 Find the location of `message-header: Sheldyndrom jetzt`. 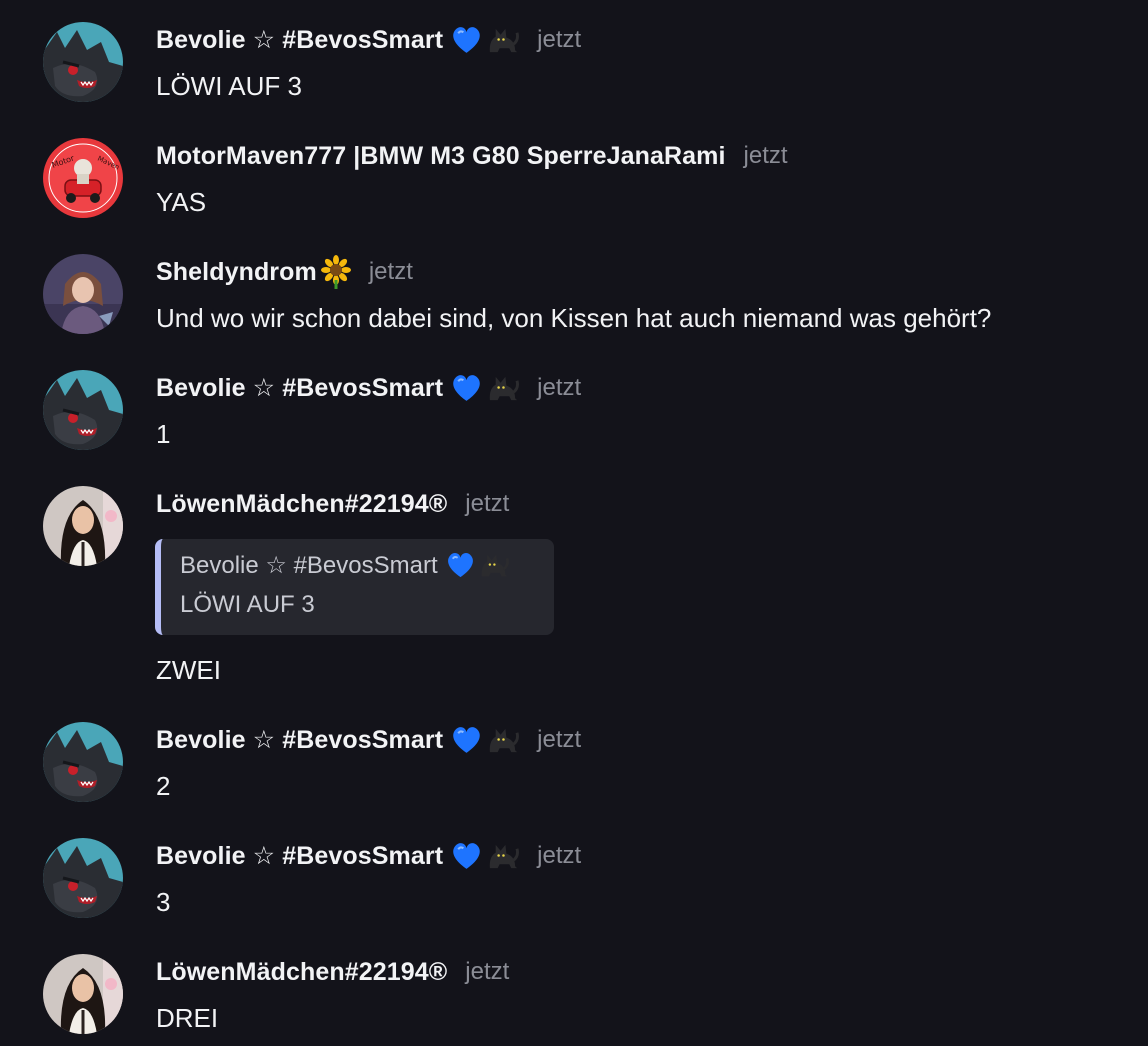

message-header: Sheldyndrom jetzt is located at coordinates (284, 272).